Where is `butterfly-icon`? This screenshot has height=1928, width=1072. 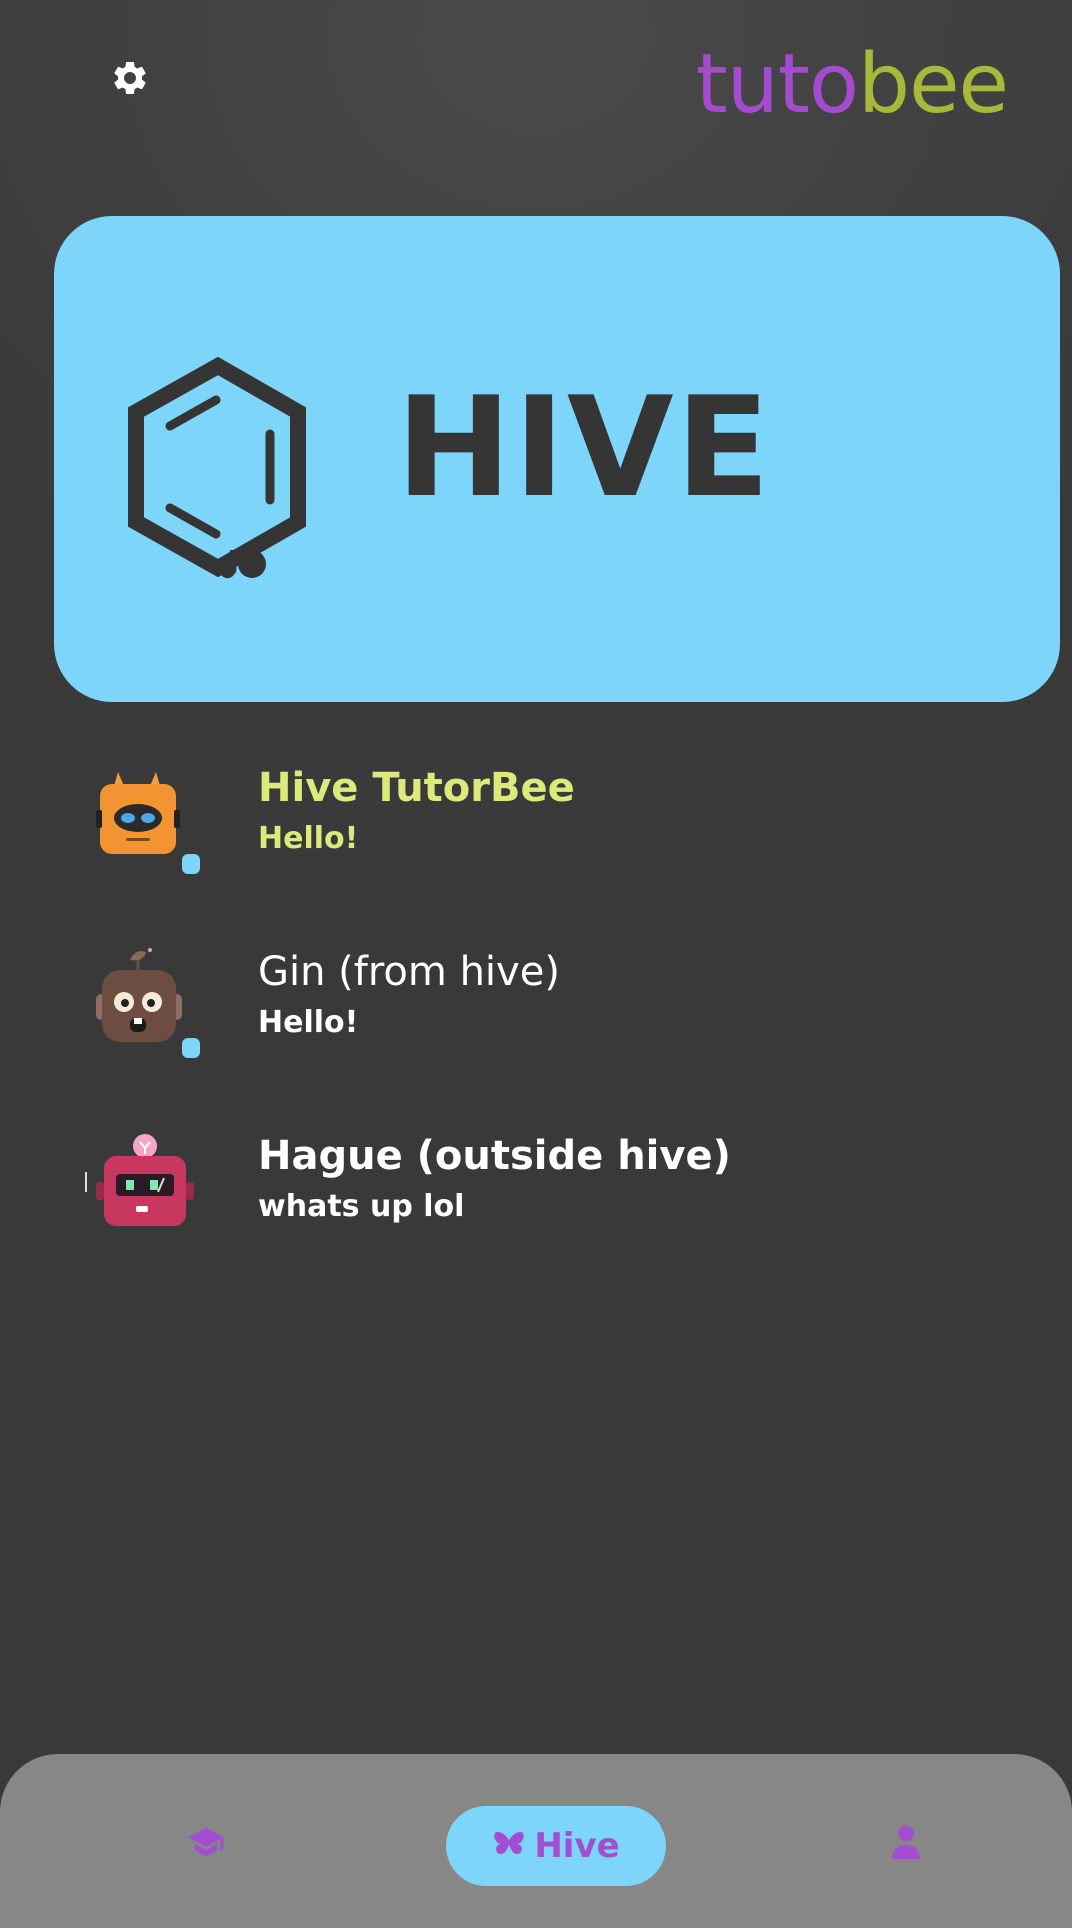
butterfly-icon is located at coordinates (509, 1842).